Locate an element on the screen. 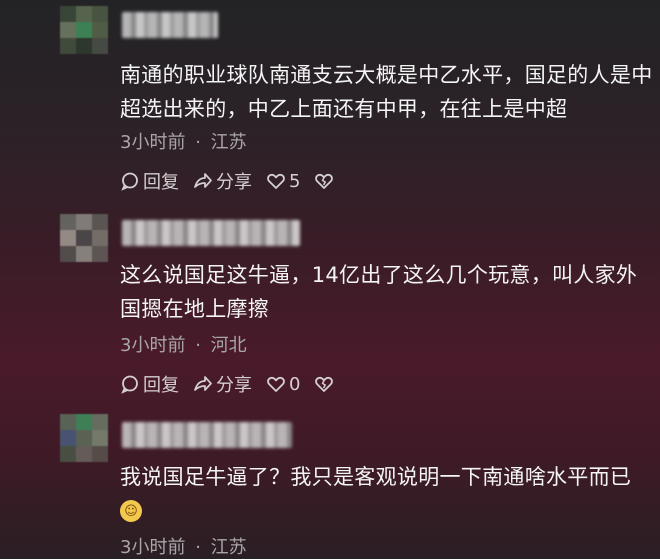 The width and height of the screenshot is (660, 559). like-button: 5 is located at coordinates (283, 181).